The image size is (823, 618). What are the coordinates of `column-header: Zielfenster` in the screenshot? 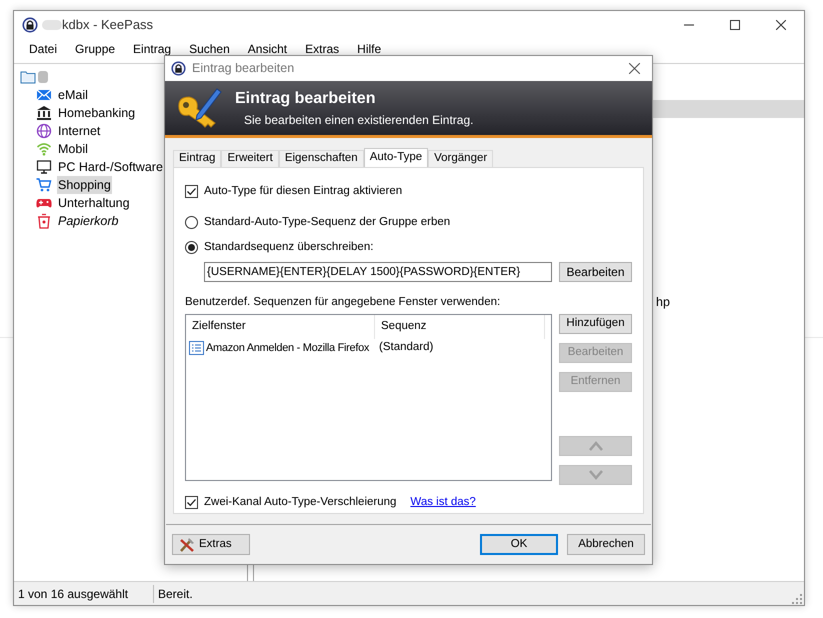 It's located at (280, 327).